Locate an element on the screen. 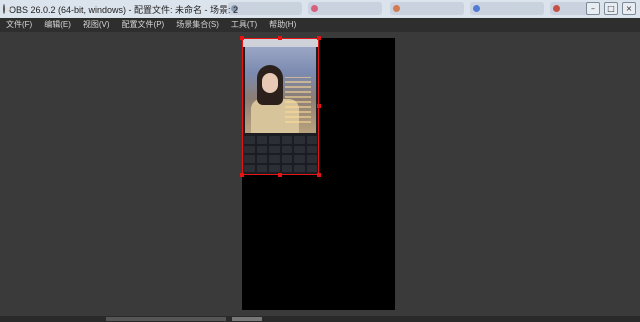 This screenshot has width=640, height=322. resize-handle-top is located at coordinates (280, 38).